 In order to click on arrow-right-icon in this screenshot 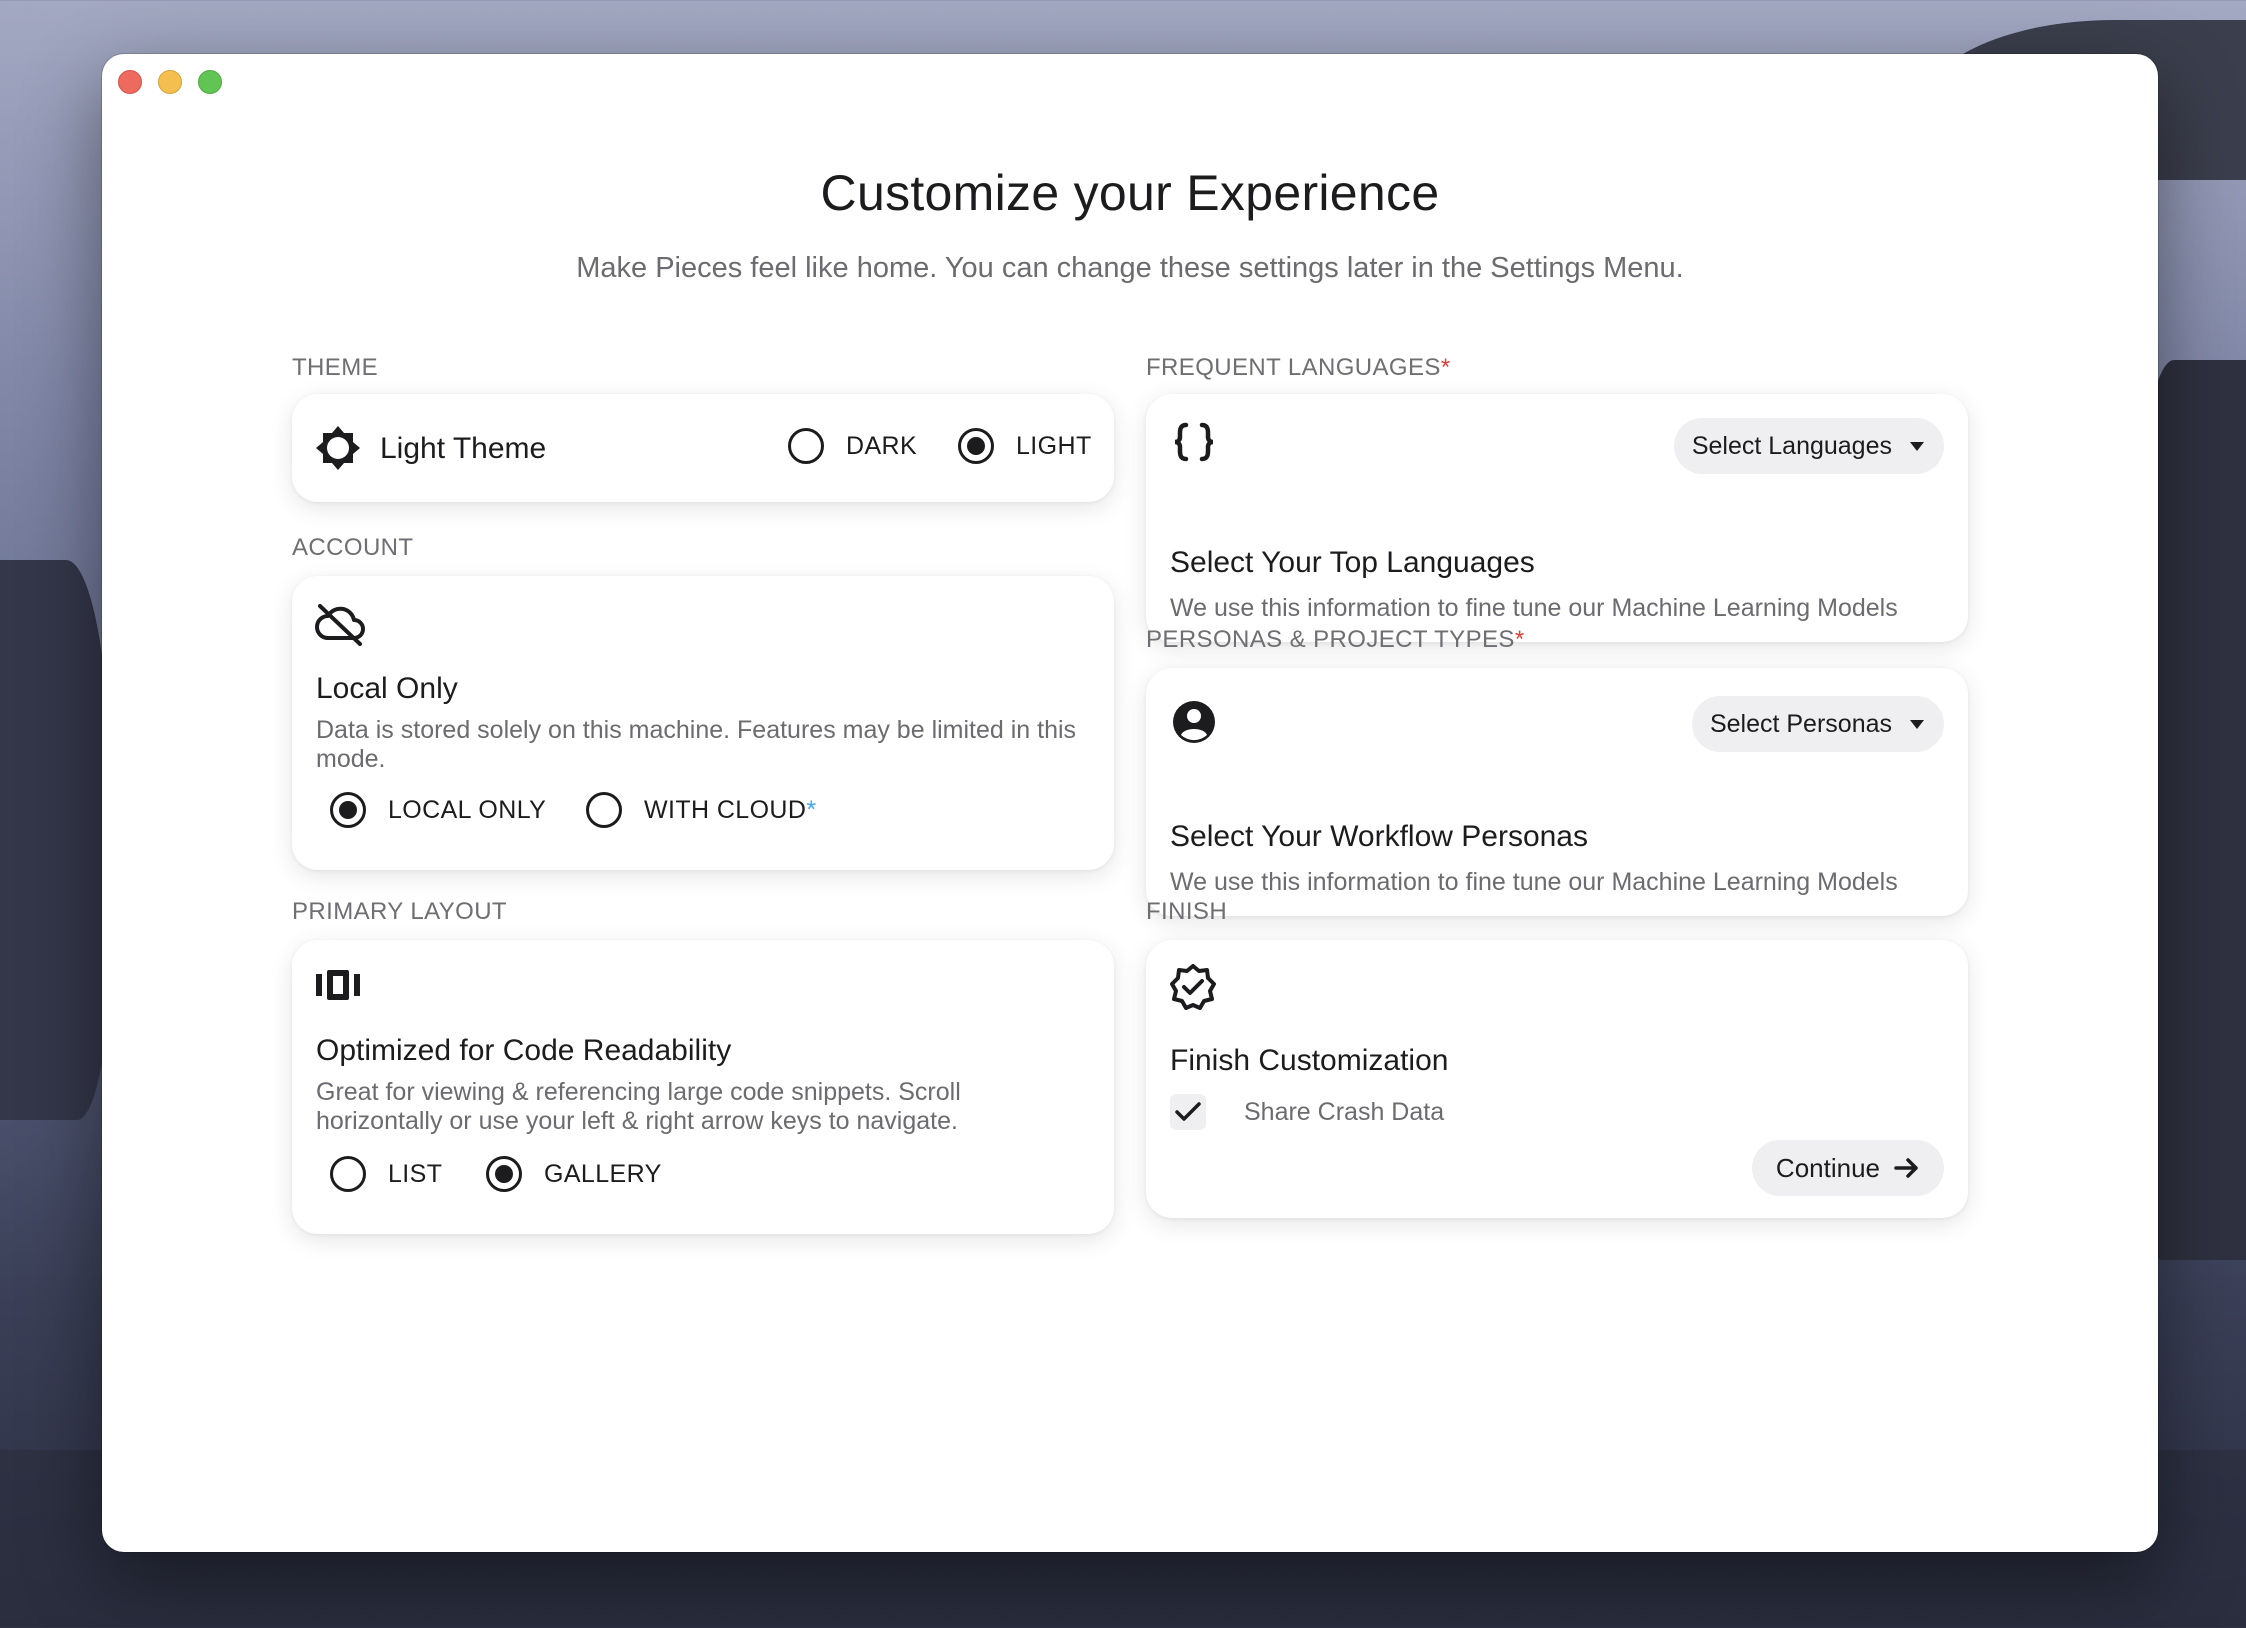, I will do `click(1906, 1168)`.